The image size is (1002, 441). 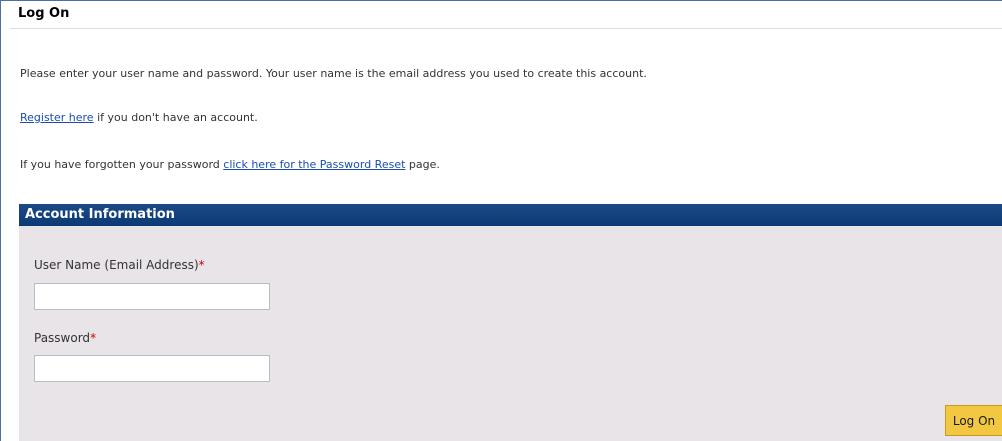 I want to click on panel-header: Account Information, so click(x=510, y=215).